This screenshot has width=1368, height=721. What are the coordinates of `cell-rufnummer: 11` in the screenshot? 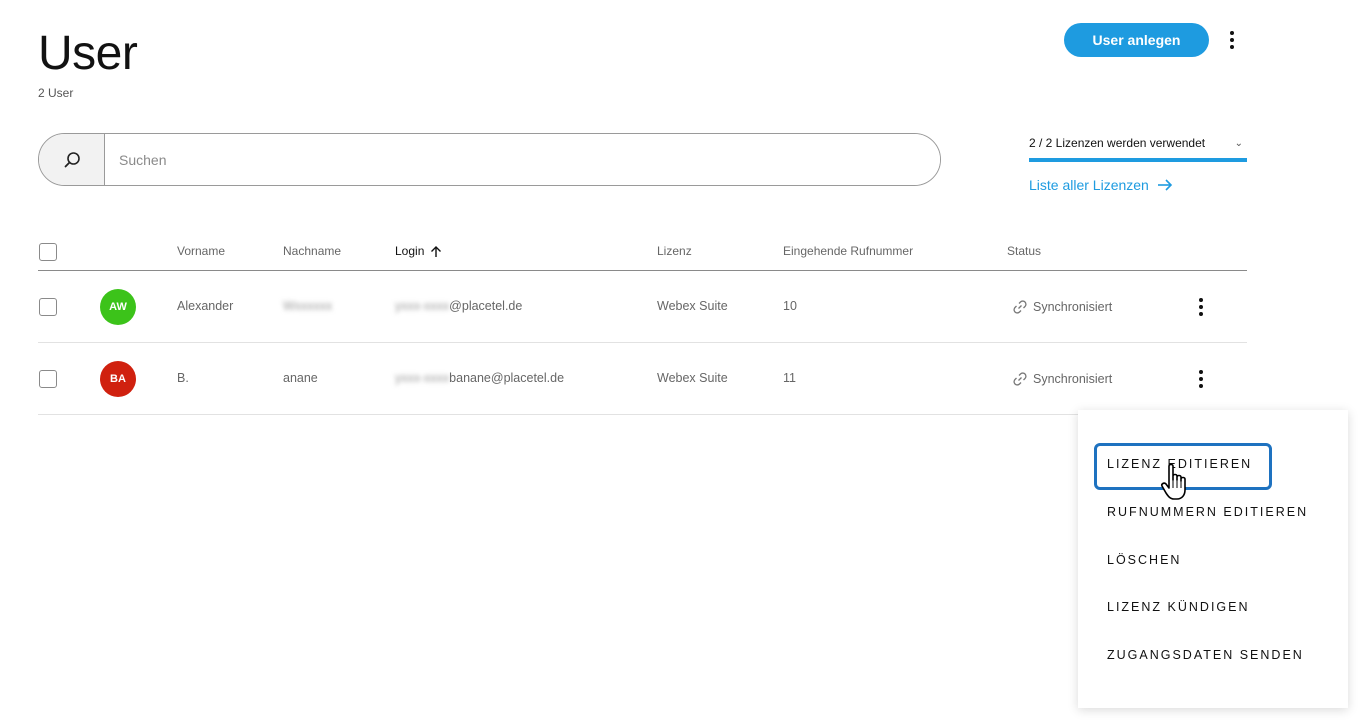 It's located at (789, 378).